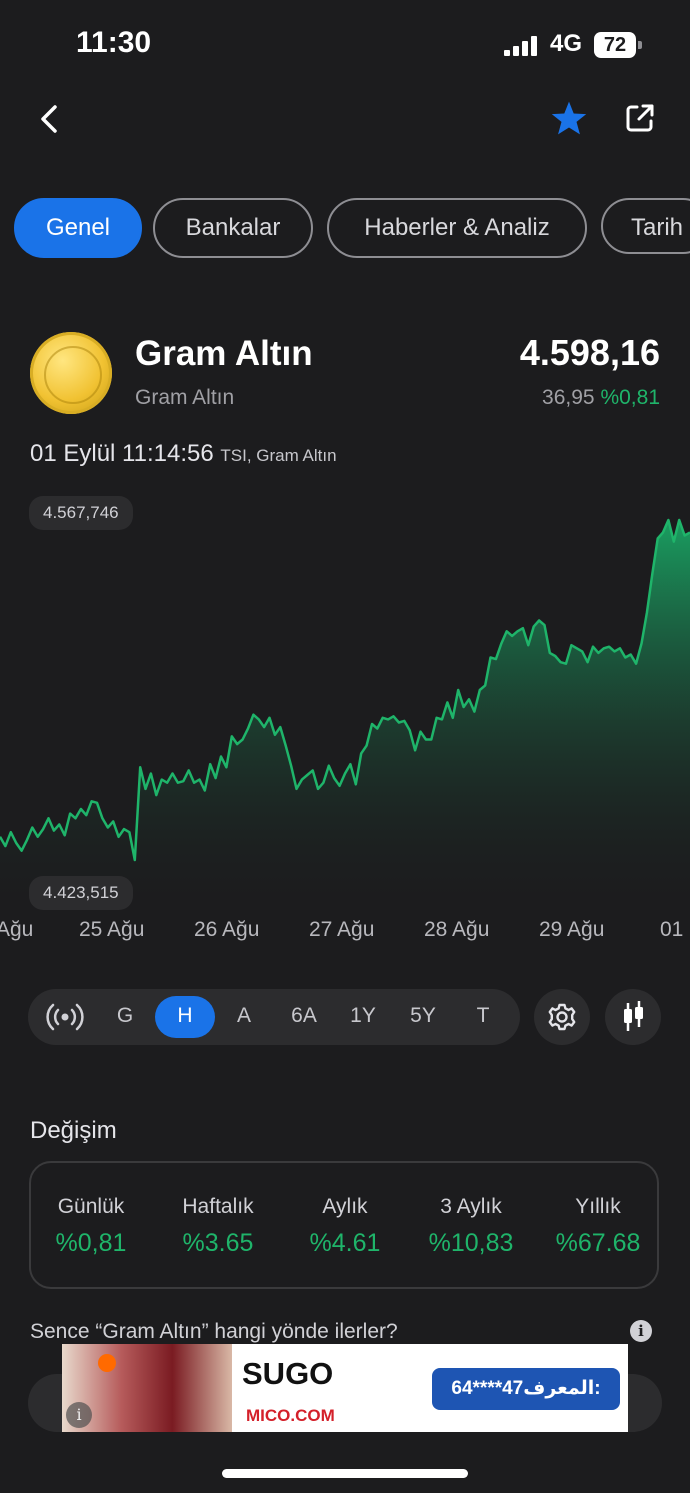 This screenshot has width=690, height=1493. I want to click on range-a: A, so click(244, 1016).